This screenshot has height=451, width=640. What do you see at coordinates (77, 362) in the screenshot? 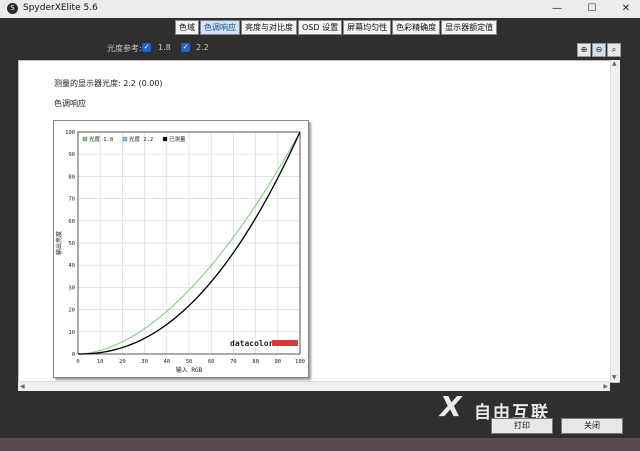
I see `x-tick-label: 0` at bounding box center [77, 362].